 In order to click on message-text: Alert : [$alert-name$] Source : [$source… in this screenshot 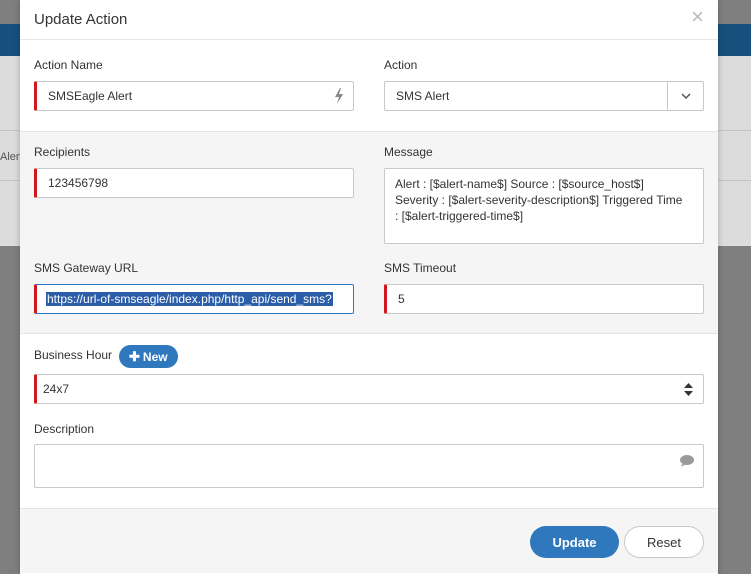, I will do `click(544, 200)`.